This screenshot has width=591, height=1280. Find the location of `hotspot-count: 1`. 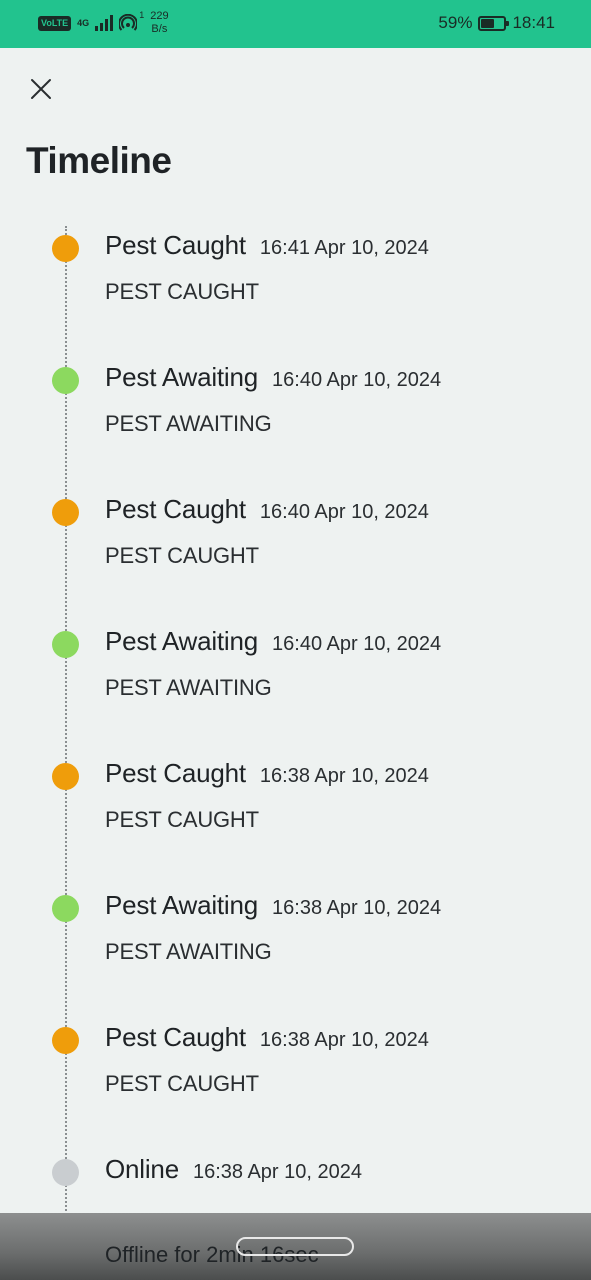

hotspot-count: 1 is located at coordinates (142, 15).